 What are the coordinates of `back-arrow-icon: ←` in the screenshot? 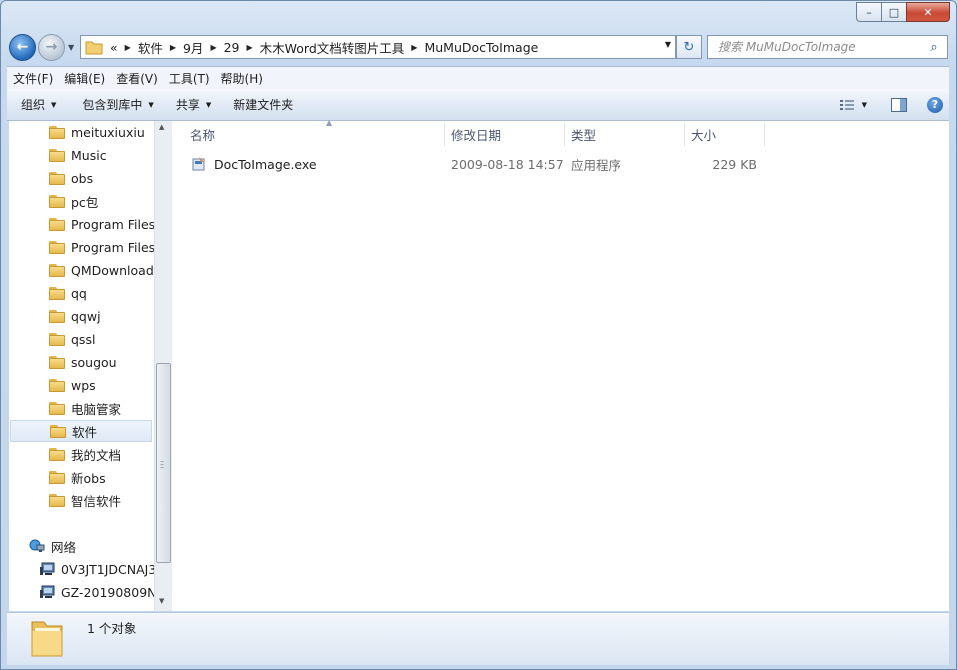 It's located at (22, 47).